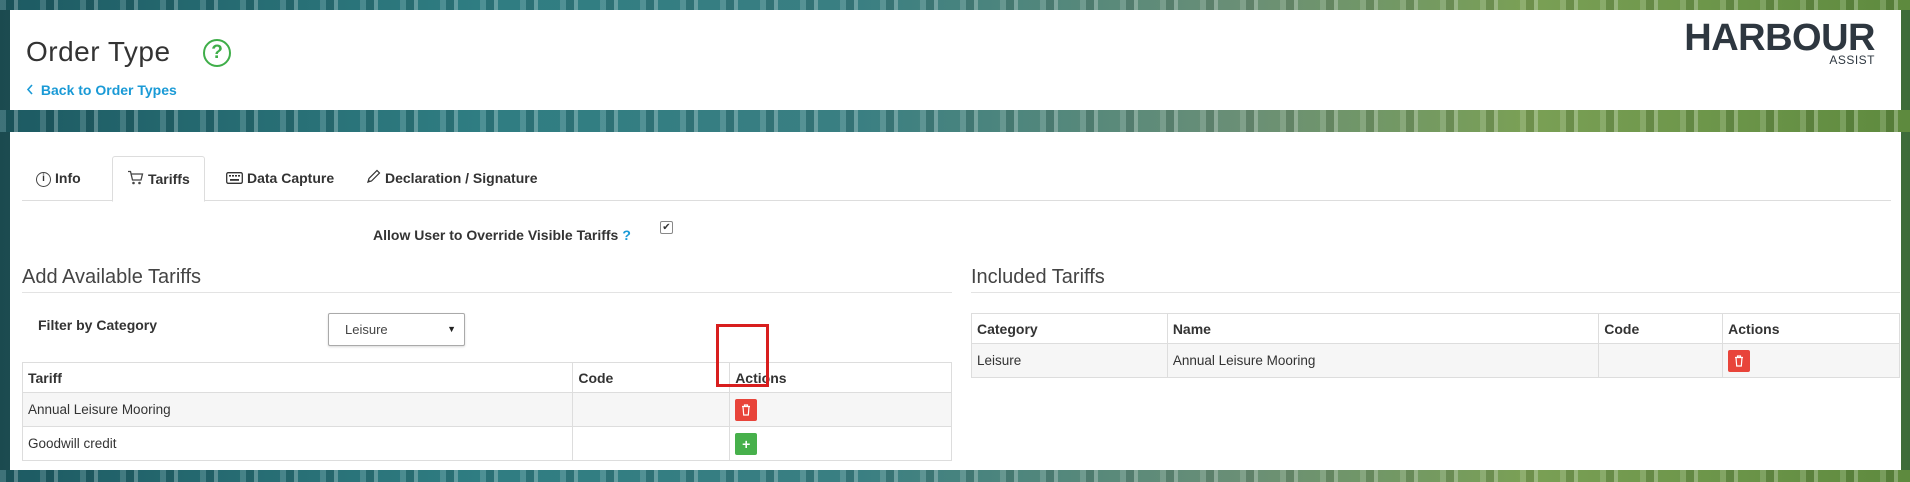 This screenshot has width=1910, height=482. I want to click on override-visible-tariffs-label: Allow User to Override Visible Tariffs?, so click(502, 235).